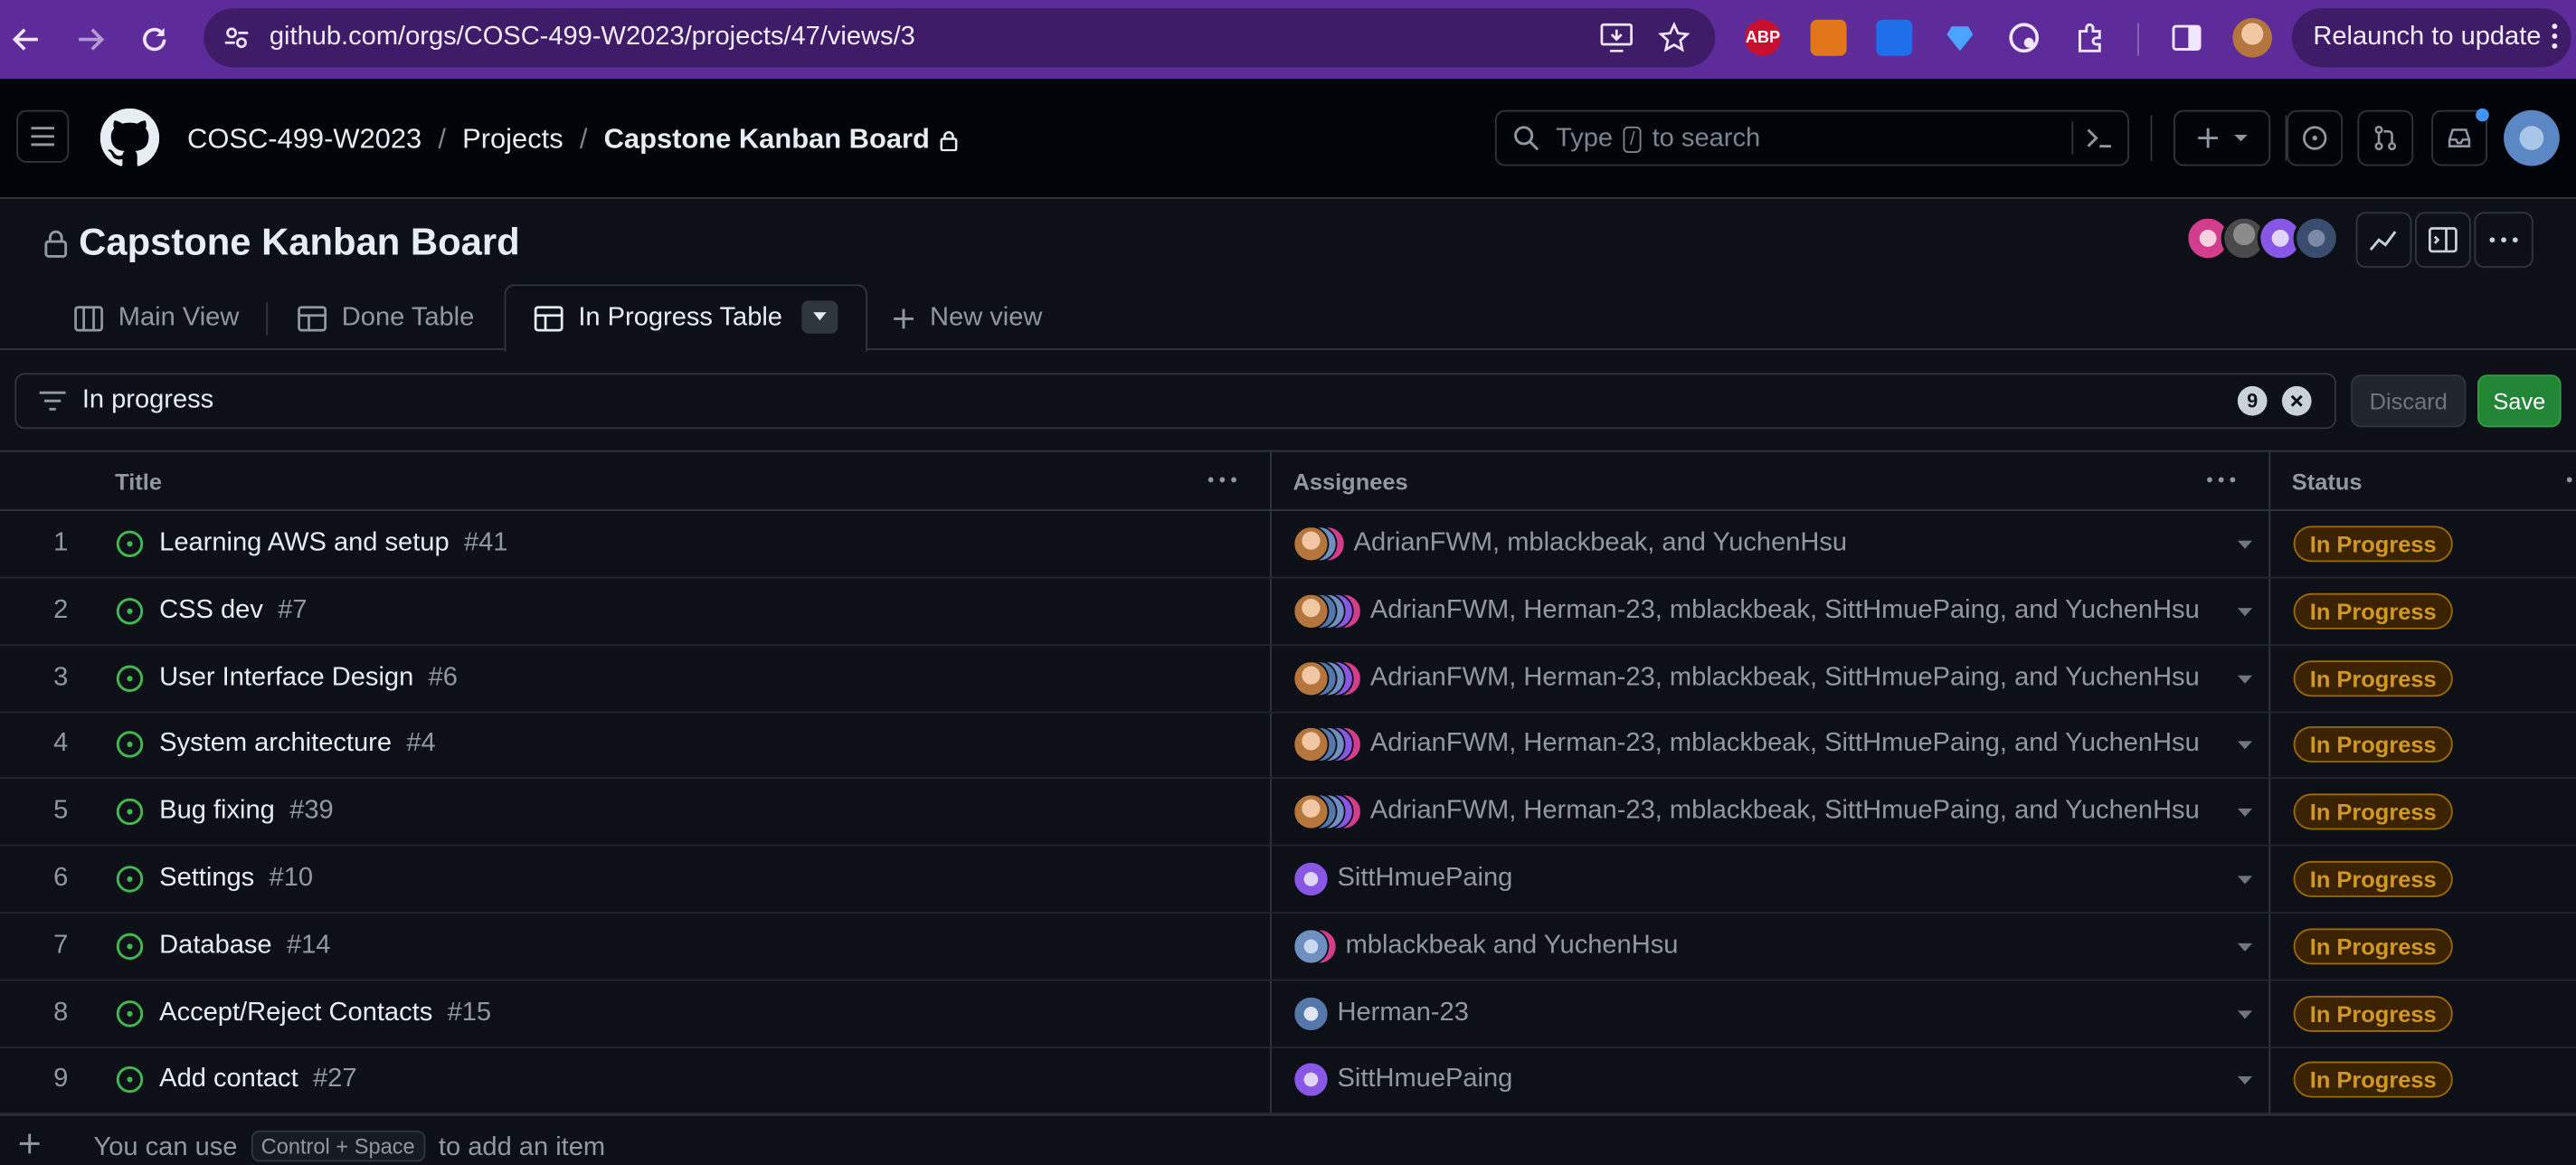 Image resolution: width=2576 pixels, height=1165 pixels. Describe the element at coordinates (286, 677) in the screenshot. I see `issue-title-text: User Interface Design` at that location.